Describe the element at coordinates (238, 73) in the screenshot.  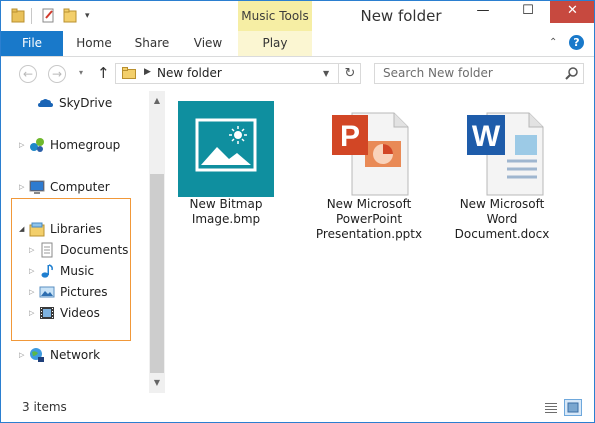
I see `address-bar: ▶ New folder ▼ ↻` at that location.